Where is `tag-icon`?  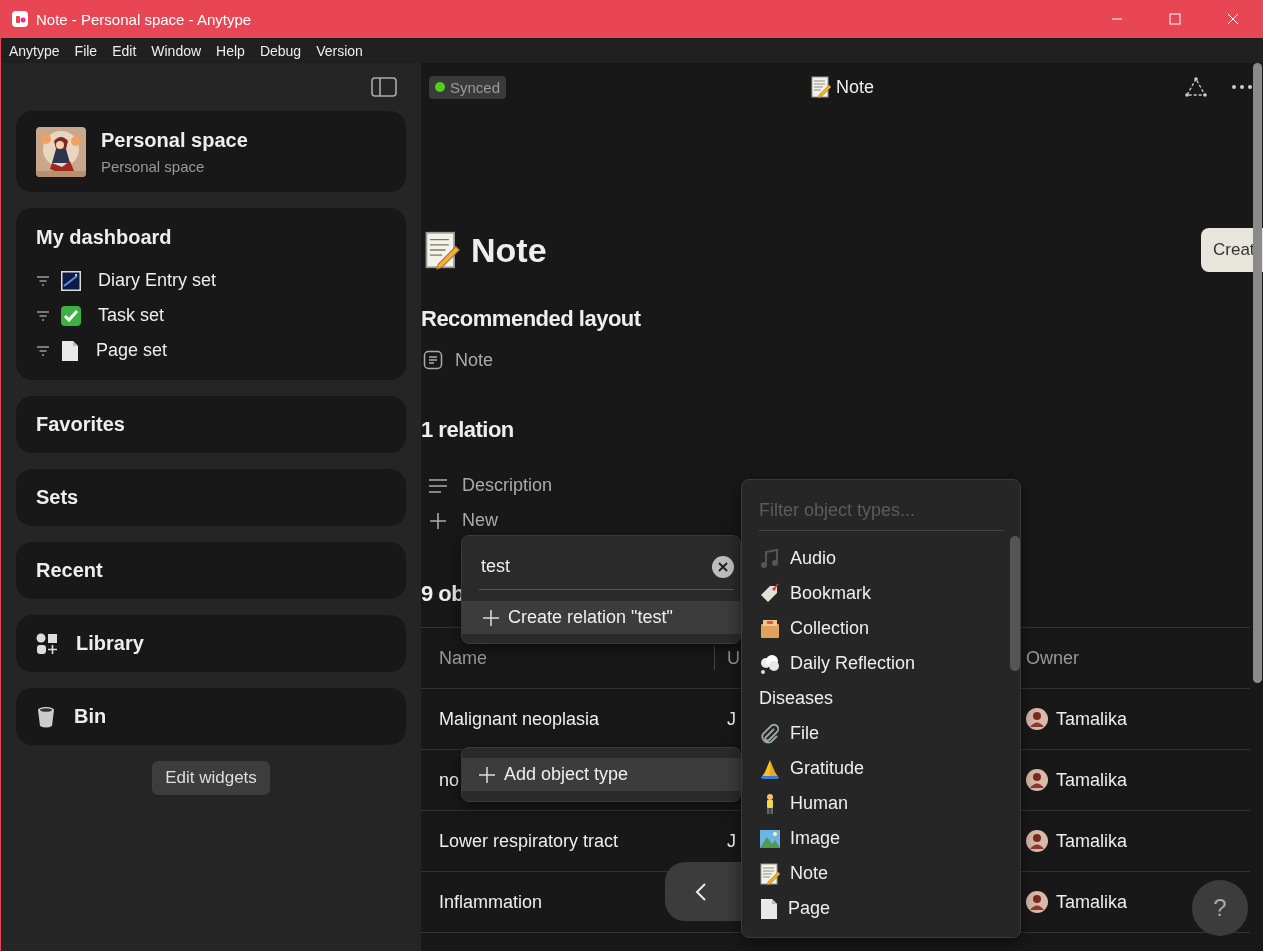 tag-icon is located at coordinates (770, 593).